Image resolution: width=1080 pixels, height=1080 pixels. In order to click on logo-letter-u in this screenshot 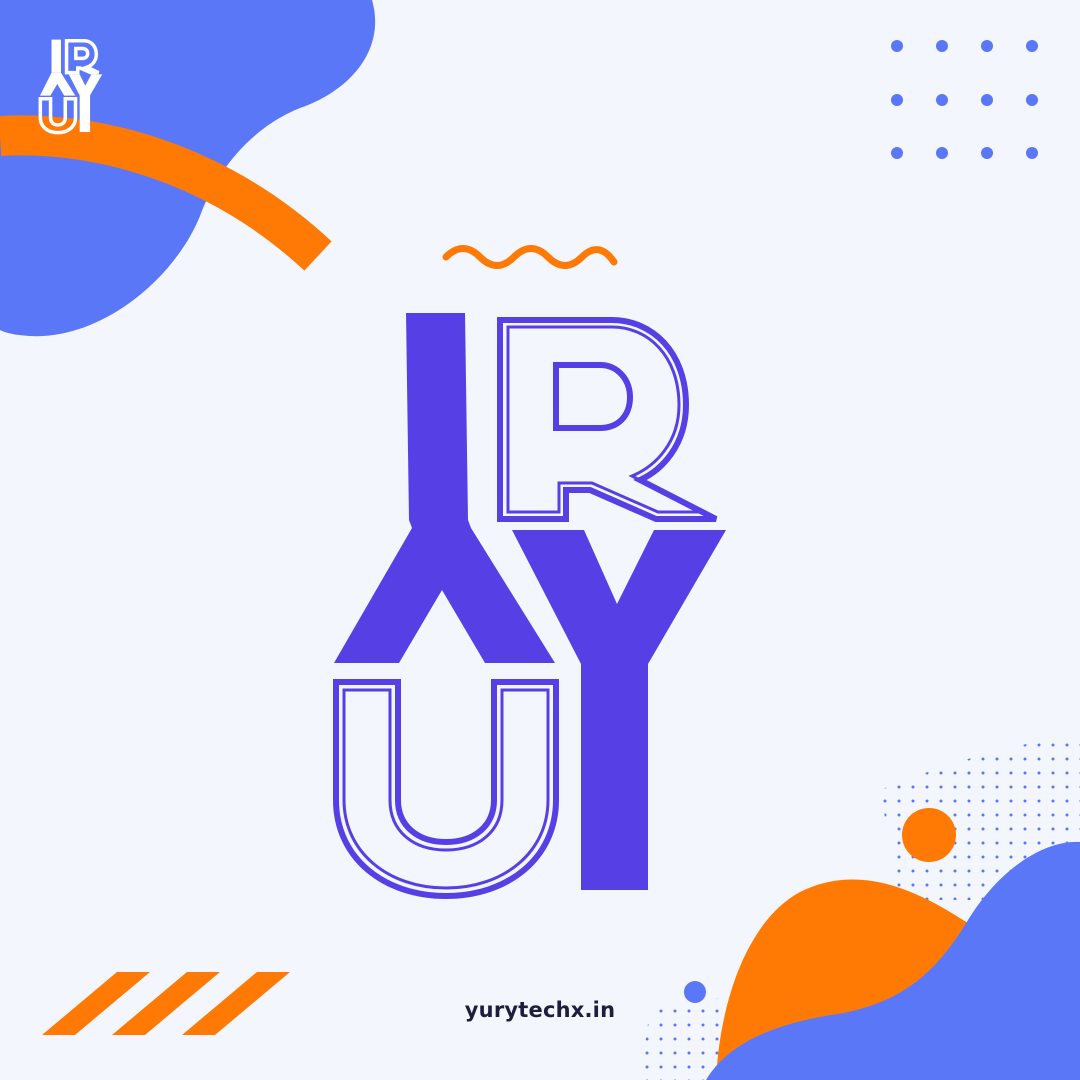, I will do `click(446, 789)`.